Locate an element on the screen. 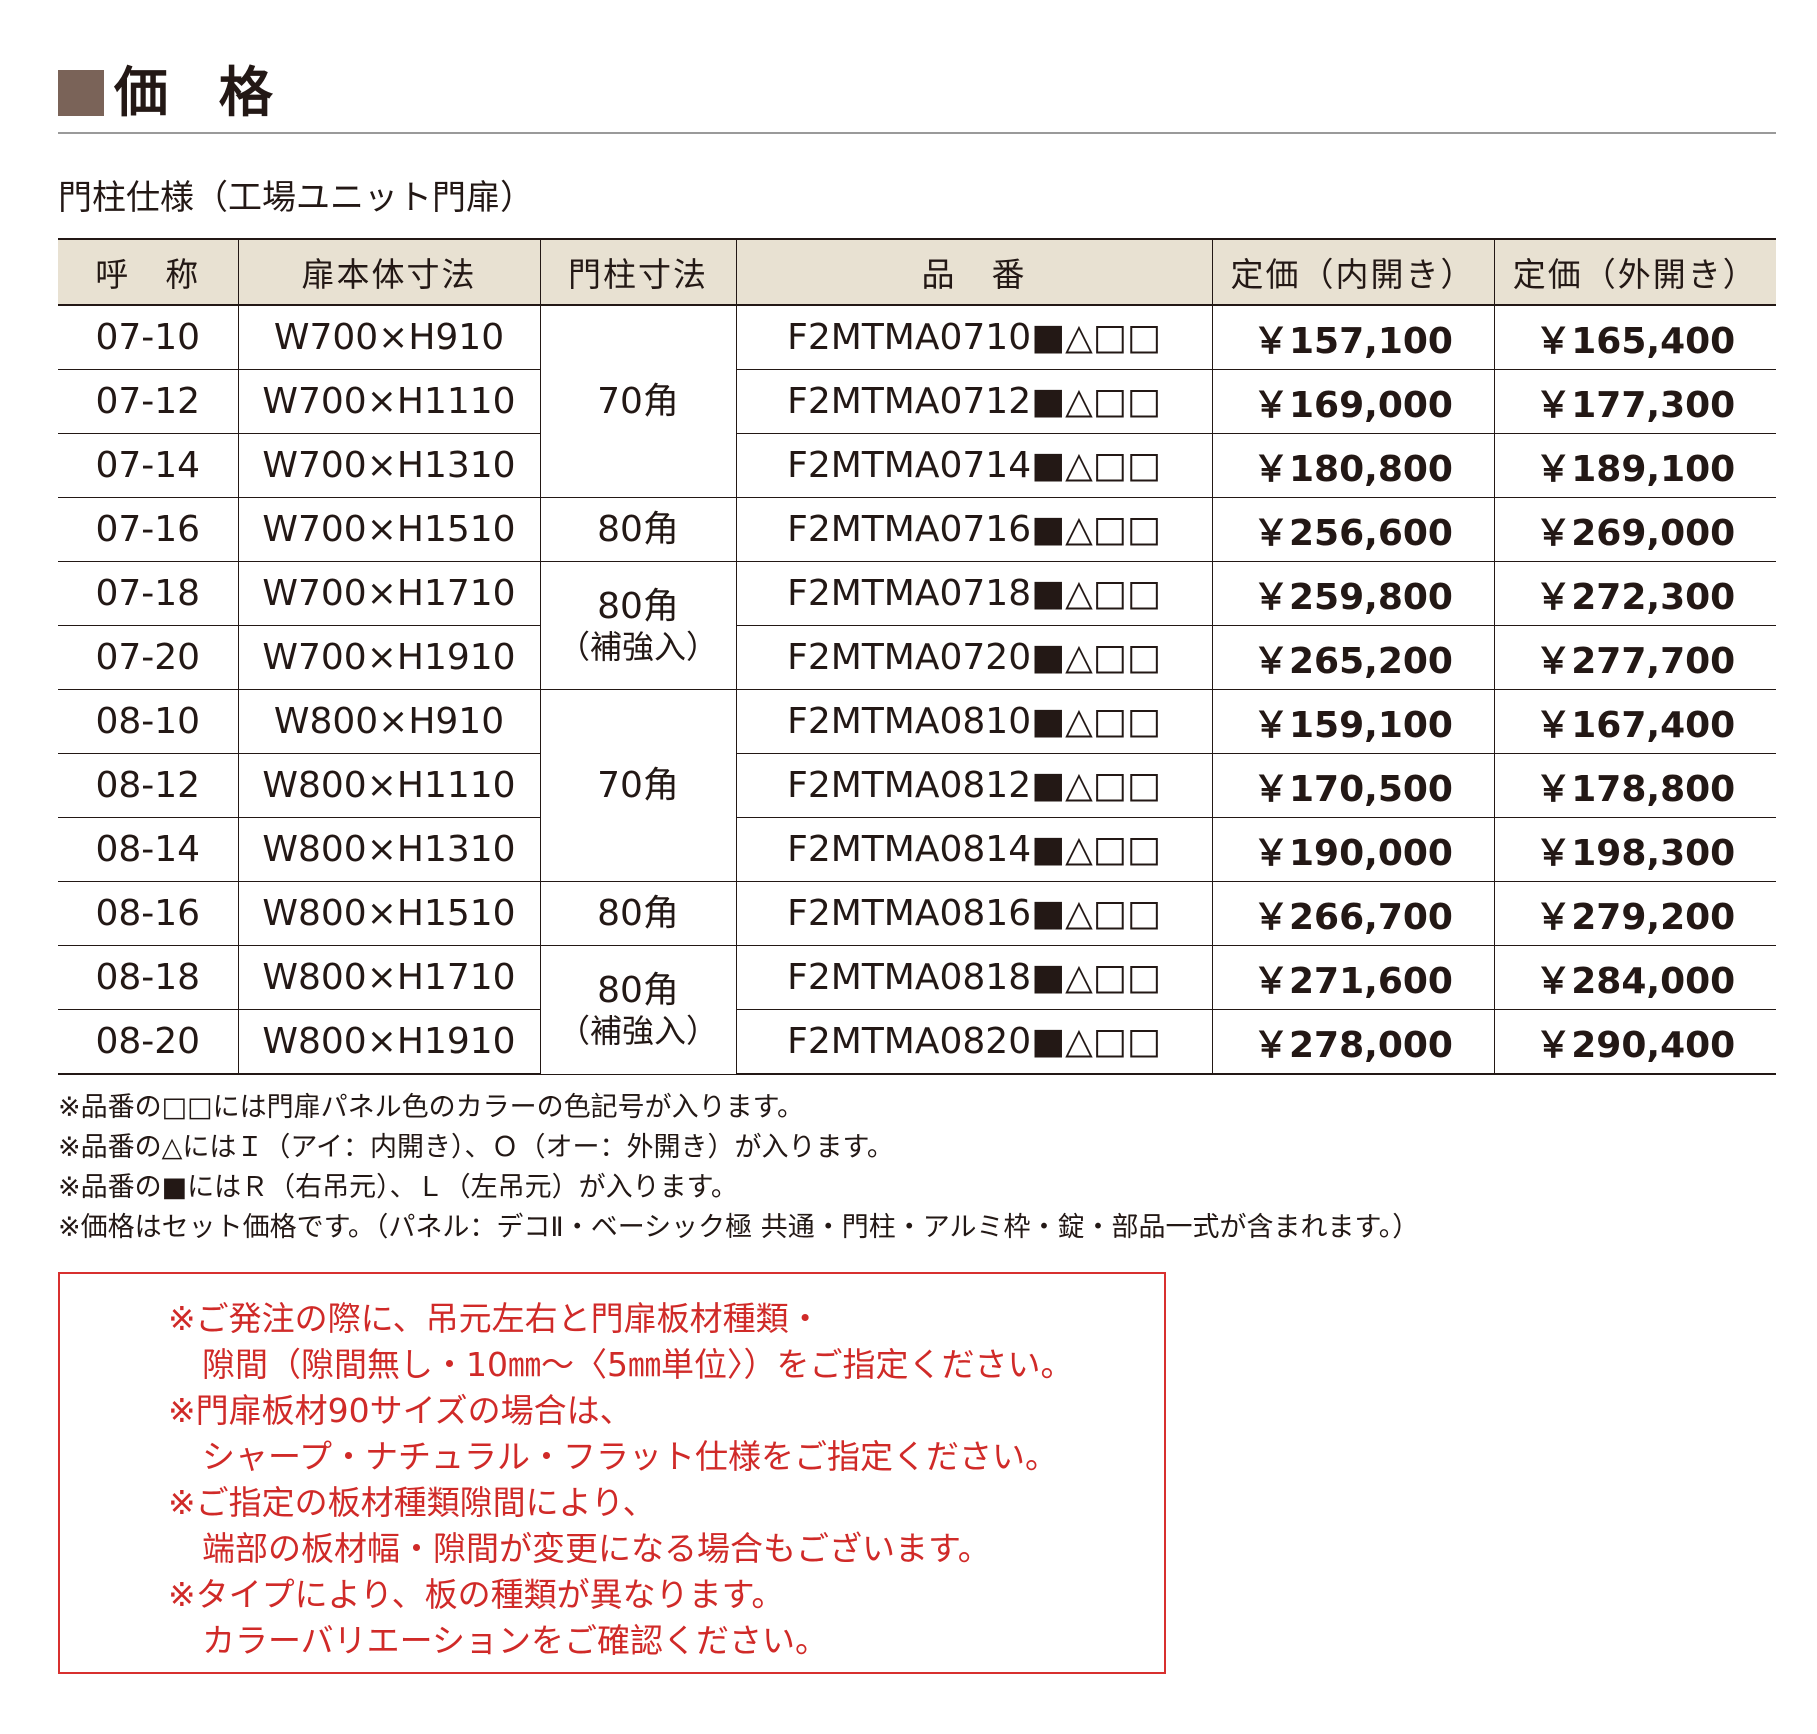  page-title: 価 格 is located at coordinates (201, 92).